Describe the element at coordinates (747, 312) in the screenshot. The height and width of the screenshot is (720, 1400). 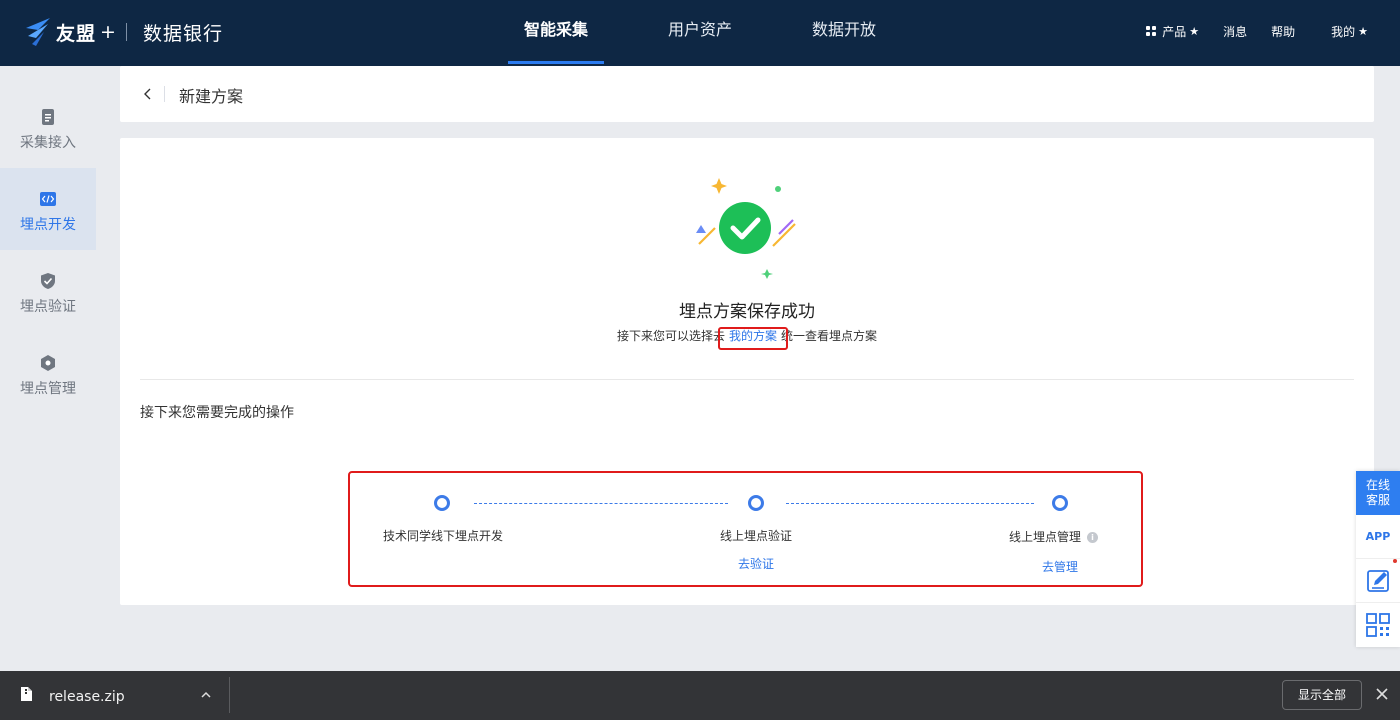
I see `success-title: 埋点方案保存成功` at that location.